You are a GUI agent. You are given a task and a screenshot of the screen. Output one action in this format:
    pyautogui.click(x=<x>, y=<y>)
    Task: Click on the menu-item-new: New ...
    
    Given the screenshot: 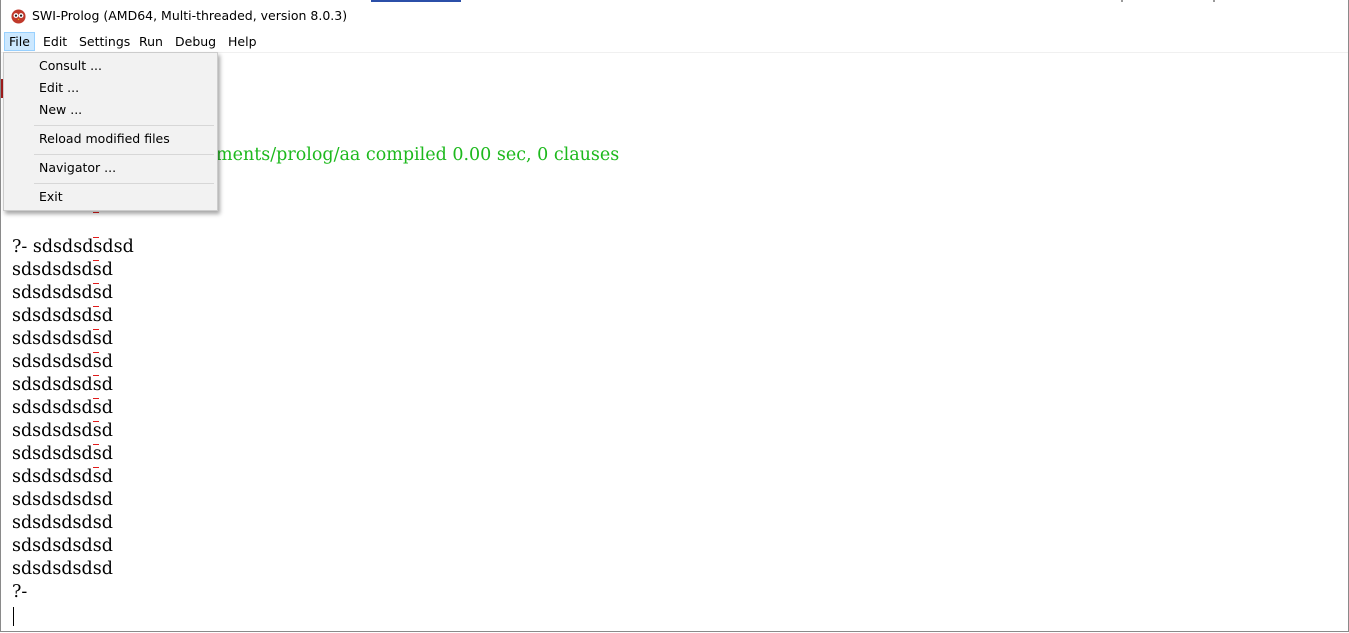 What is the action you would take?
    pyautogui.click(x=110, y=110)
    